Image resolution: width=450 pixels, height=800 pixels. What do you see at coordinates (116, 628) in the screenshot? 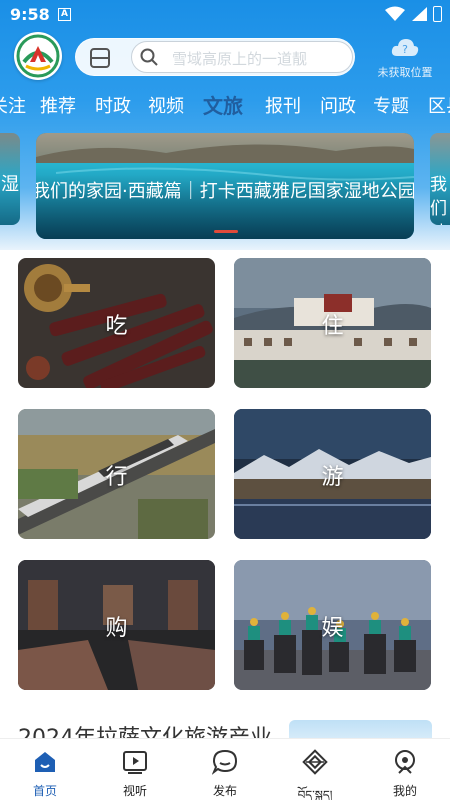
I see `category-label: 购` at bounding box center [116, 628].